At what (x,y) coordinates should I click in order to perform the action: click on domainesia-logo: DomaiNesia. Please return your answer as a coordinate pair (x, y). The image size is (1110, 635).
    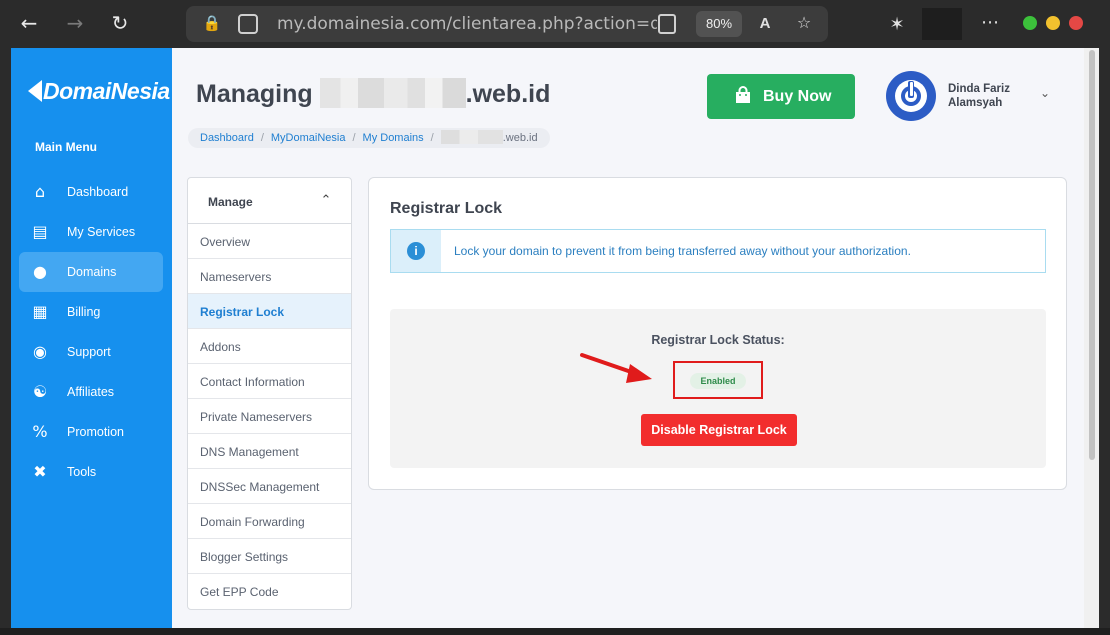
    Looking at the image, I should click on (99, 91).